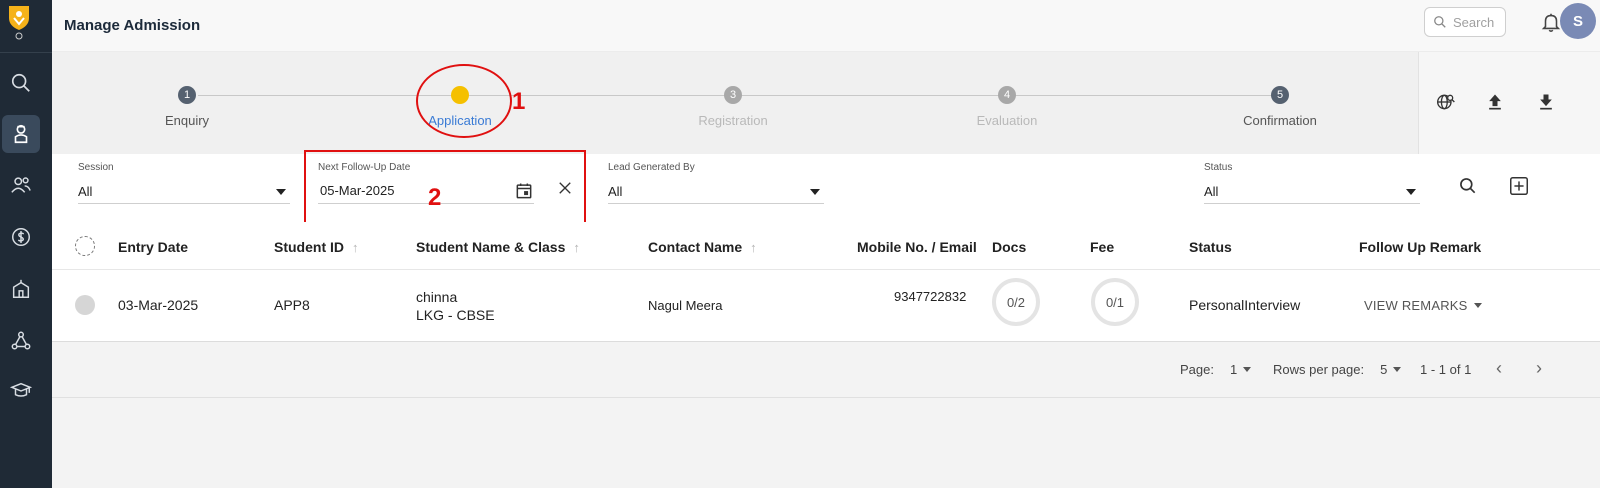 This screenshot has height=488, width=1600. Describe the element at coordinates (21, 391) in the screenshot. I see `nav-graduation-icon` at that location.